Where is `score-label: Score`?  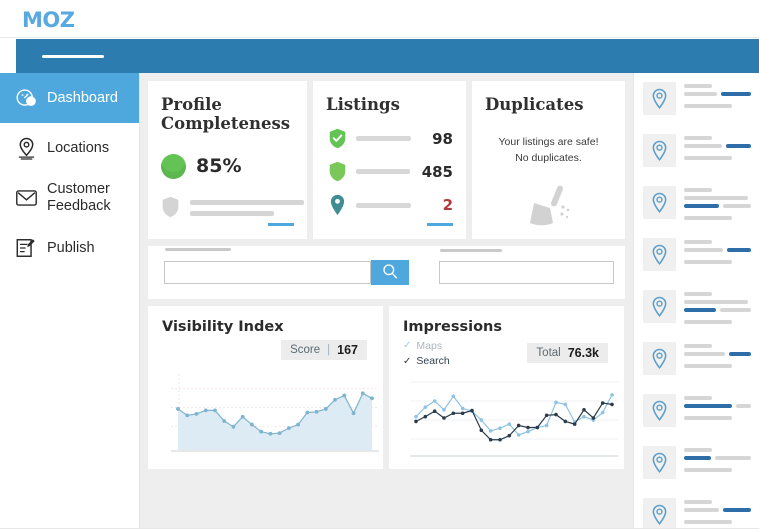 score-label: Score is located at coordinates (305, 350).